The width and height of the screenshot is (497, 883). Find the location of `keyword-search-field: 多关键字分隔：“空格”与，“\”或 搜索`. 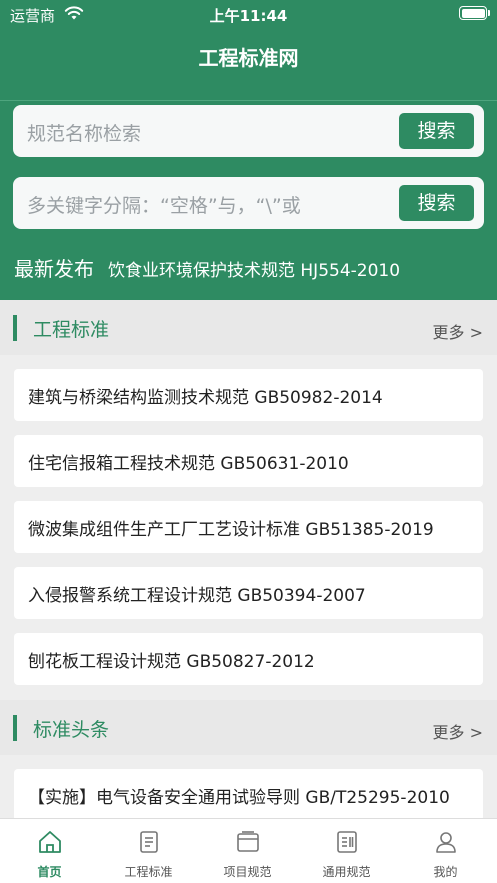

keyword-search-field: 多关键字分隔：“空格”与，“\”或 搜索 is located at coordinates (248, 203).